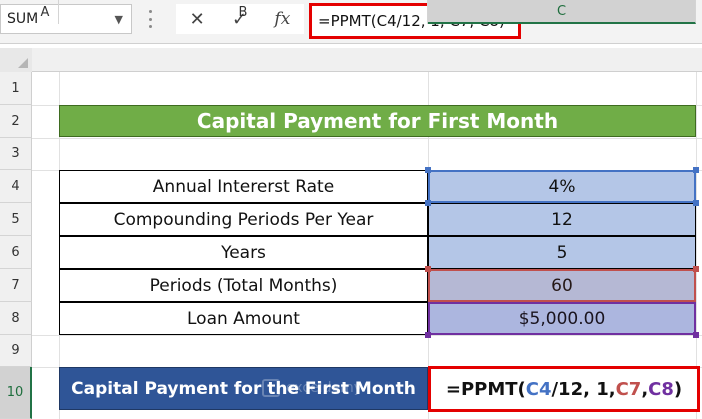 The width and height of the screenshot is (702, 419). I want to click on cell-c5: 12, so click(562, 219).